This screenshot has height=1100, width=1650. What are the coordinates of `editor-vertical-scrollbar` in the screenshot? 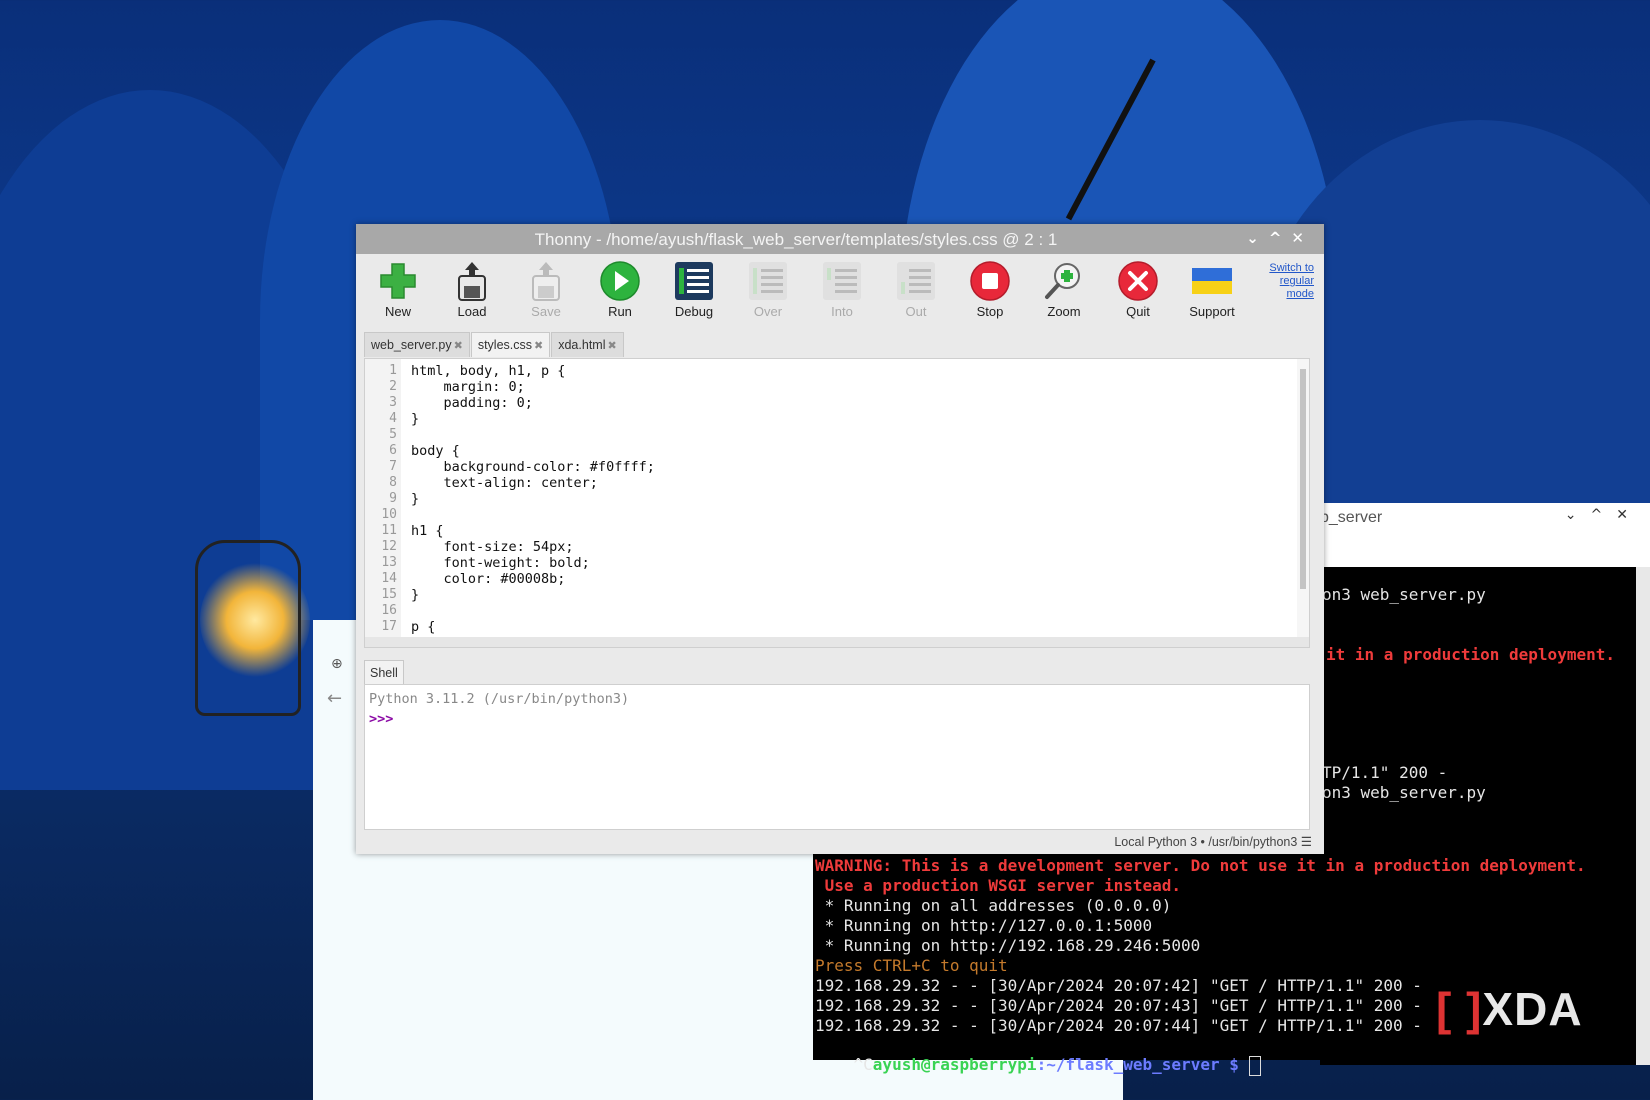 It's located at (1303, 498).